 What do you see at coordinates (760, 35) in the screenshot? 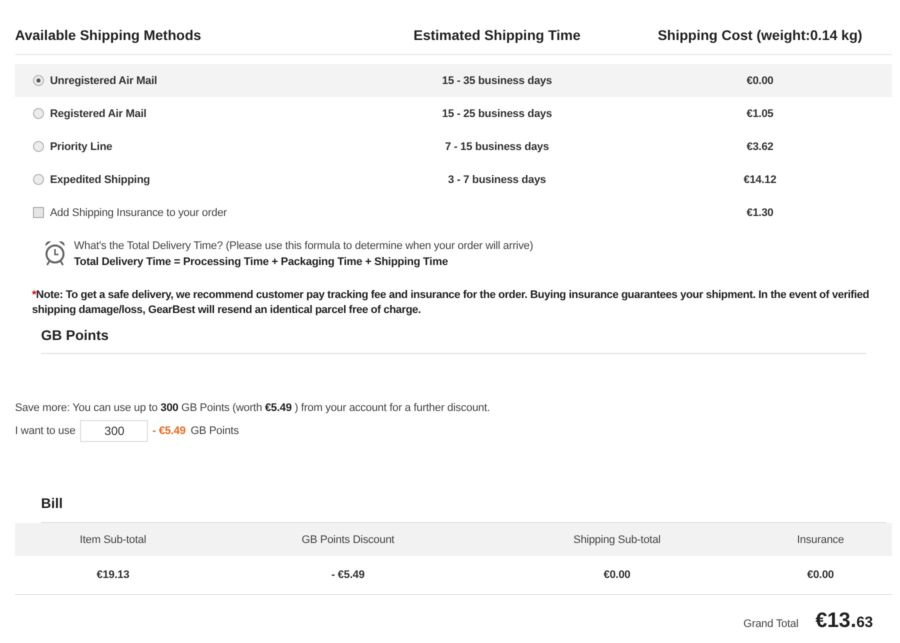
I see `column-header: Shipping Cost (weight:0.14 kg)` at bounding box center [760, 35].